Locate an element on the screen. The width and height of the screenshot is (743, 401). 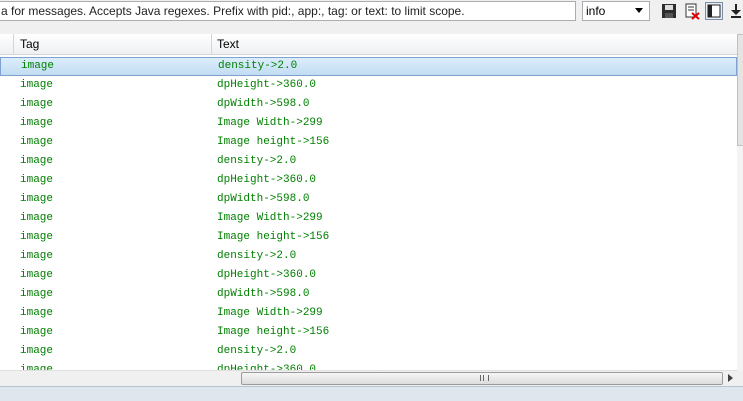
chevron-down-icon is located at coordinates (639, 10).